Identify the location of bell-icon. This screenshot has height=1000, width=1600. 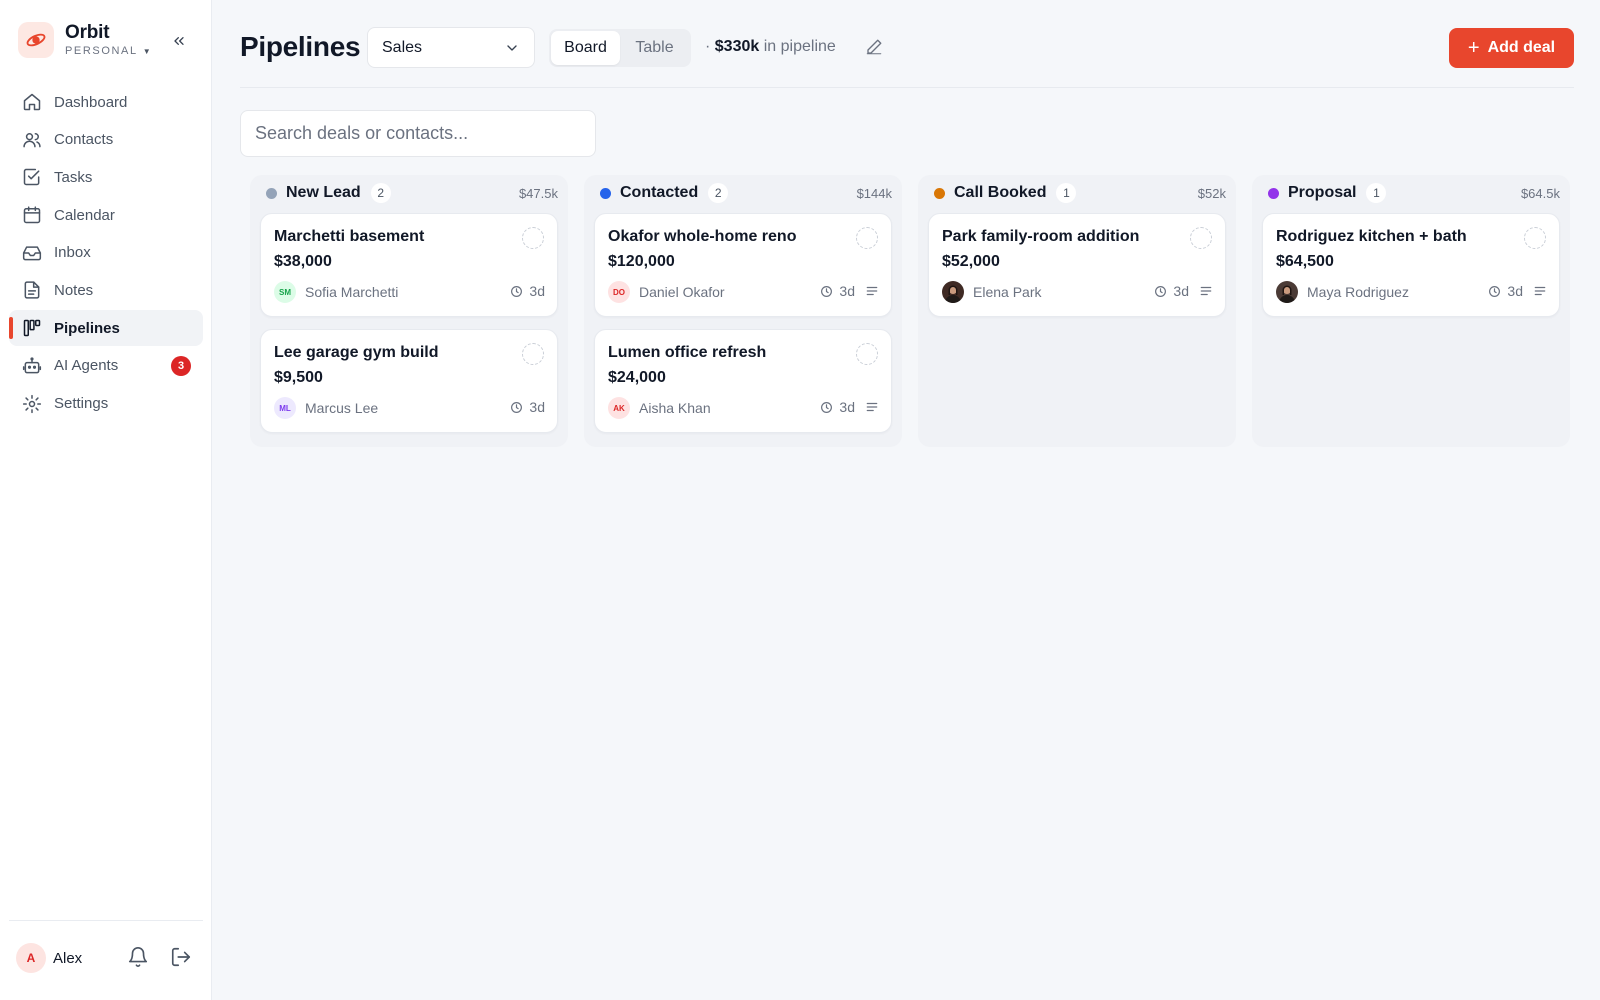
(138, 957).